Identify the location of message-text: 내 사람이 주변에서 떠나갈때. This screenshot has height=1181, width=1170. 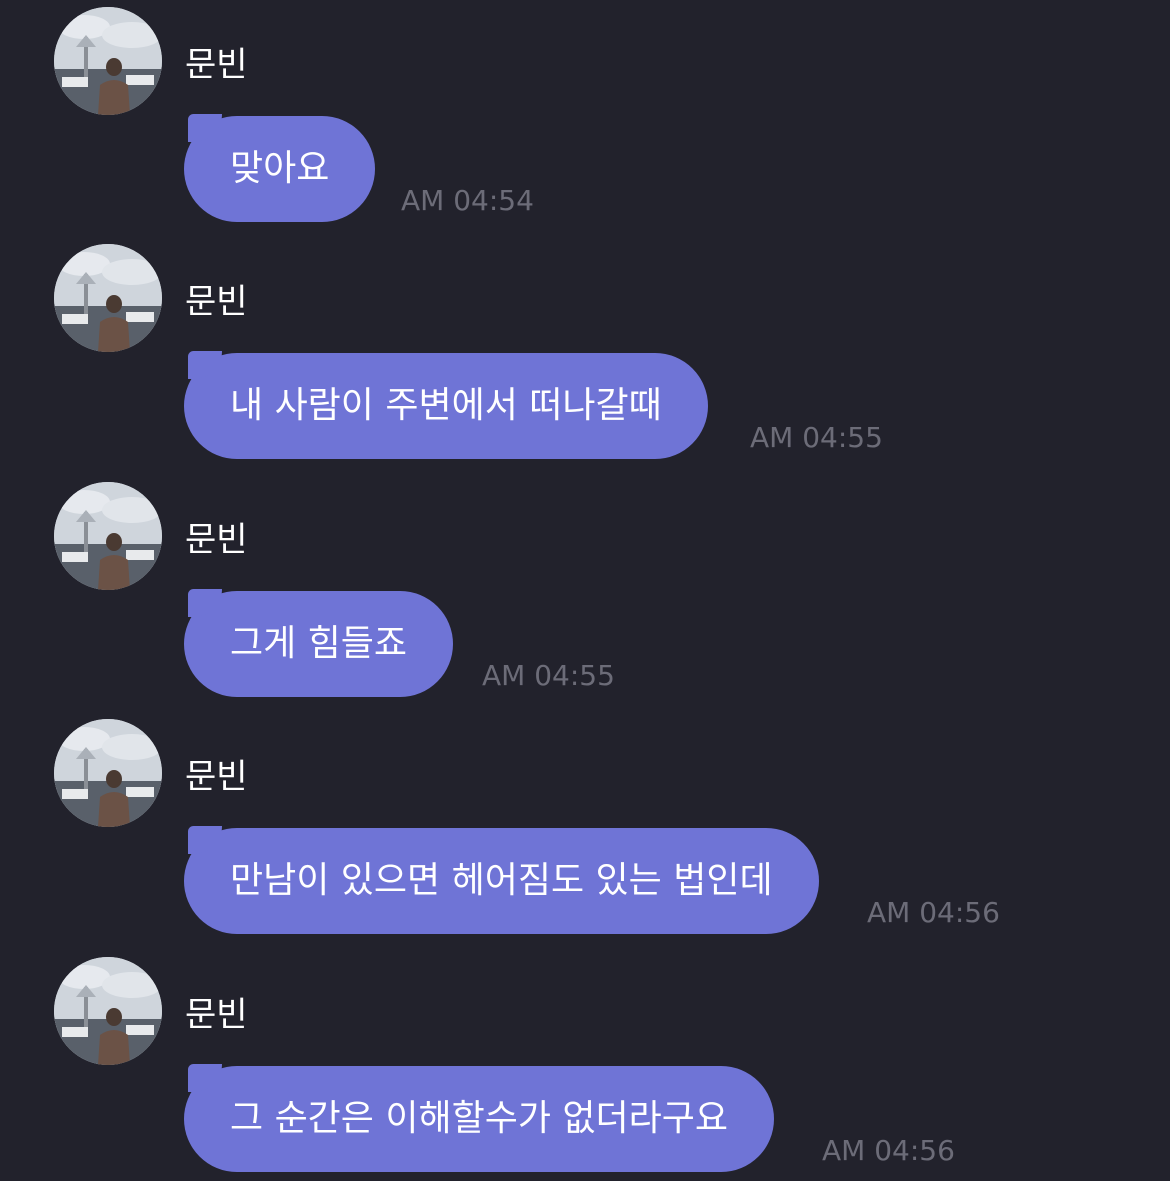
(446, 405).